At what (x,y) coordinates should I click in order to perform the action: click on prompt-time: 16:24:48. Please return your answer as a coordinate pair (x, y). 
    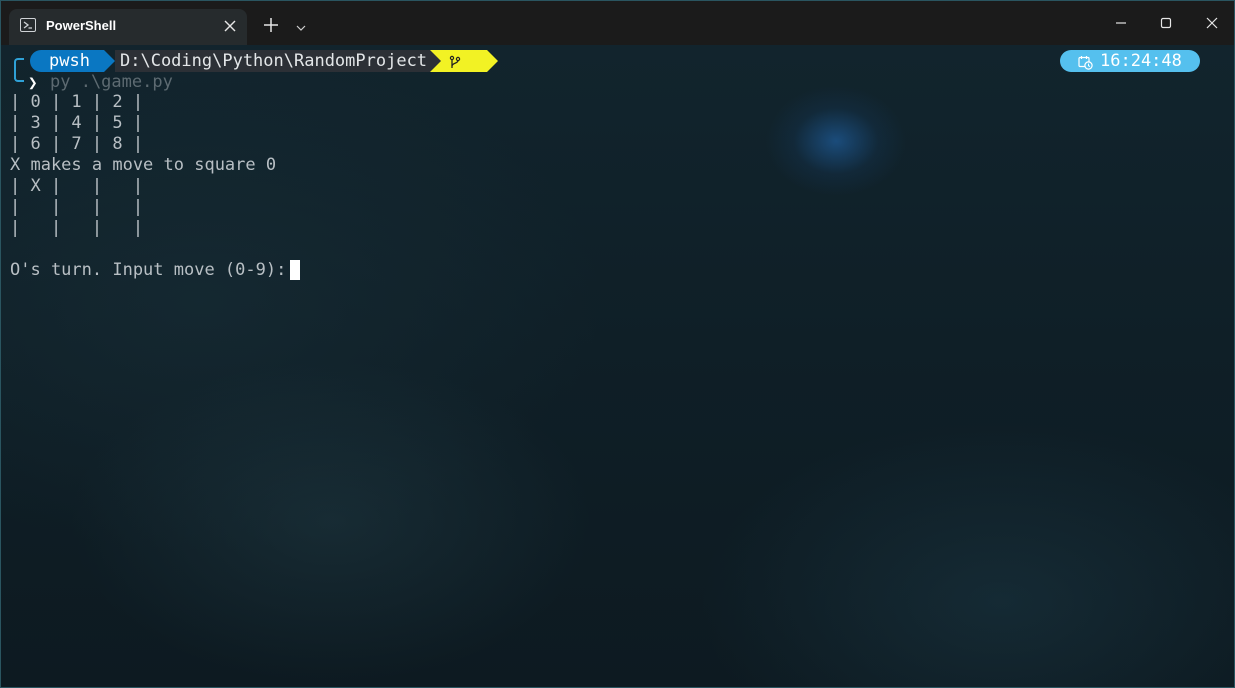
    Looking at the image, I should click on (1141, 61).